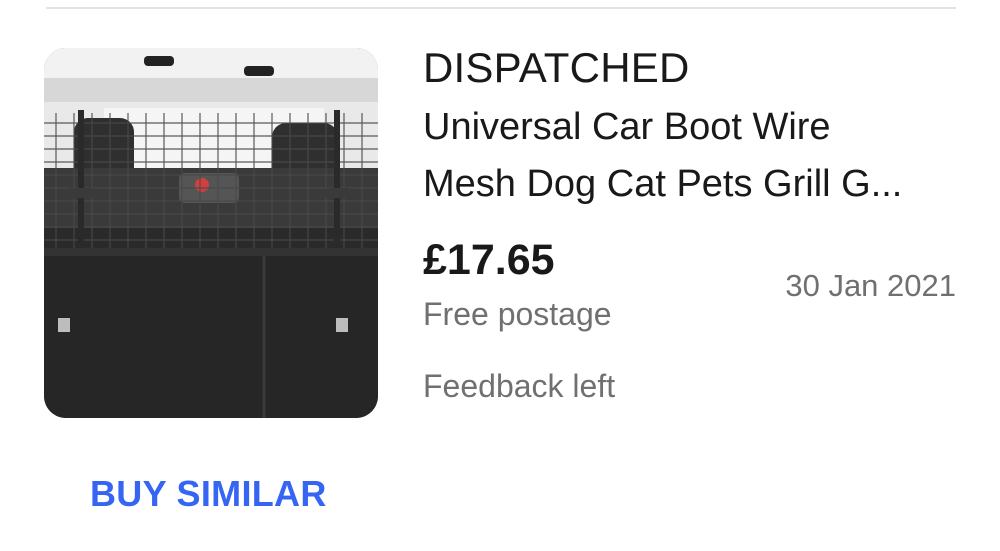  Describe the element at coordinates (501, 8) in the screenshot. I see `top-divider` at that location.